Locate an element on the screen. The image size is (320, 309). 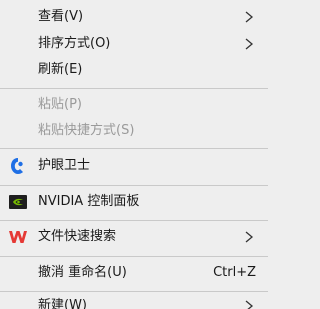
menu-item-label: 粘贴(P) is located at coordinates (60, 104).